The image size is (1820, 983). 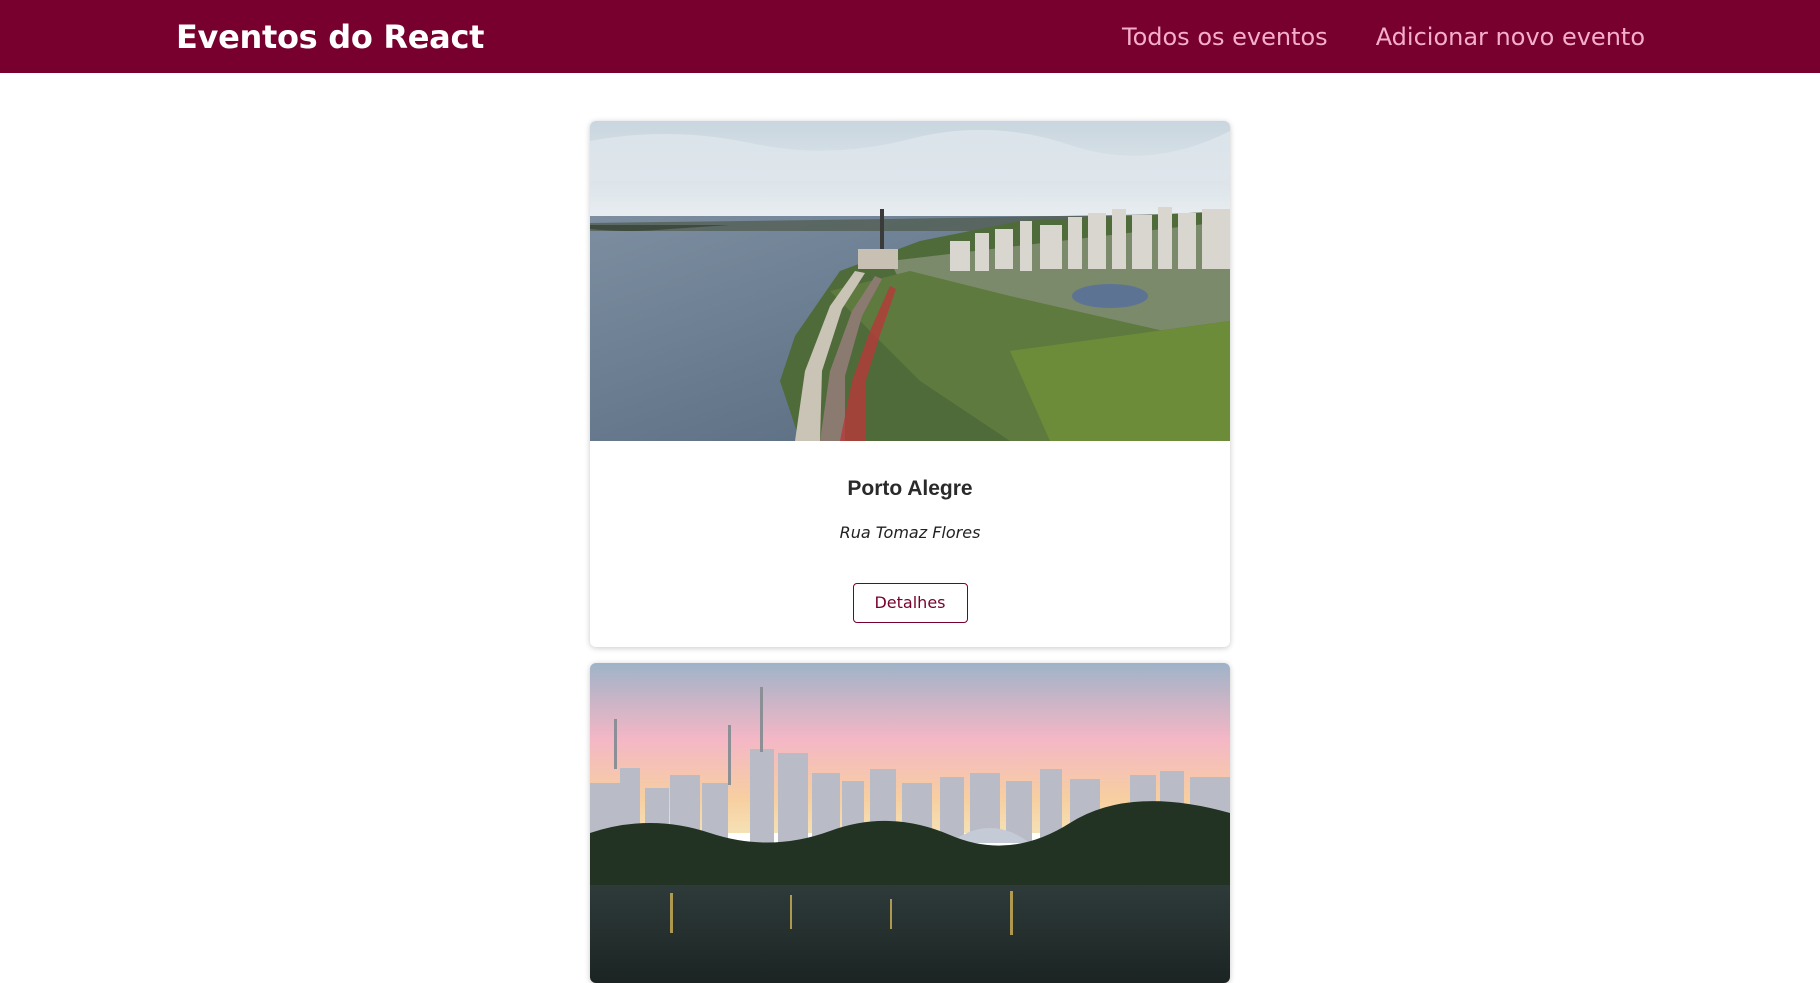 I want to click on main-nav: Todos os eventos Adicionar novo evento, so click(x=1383, y=37).